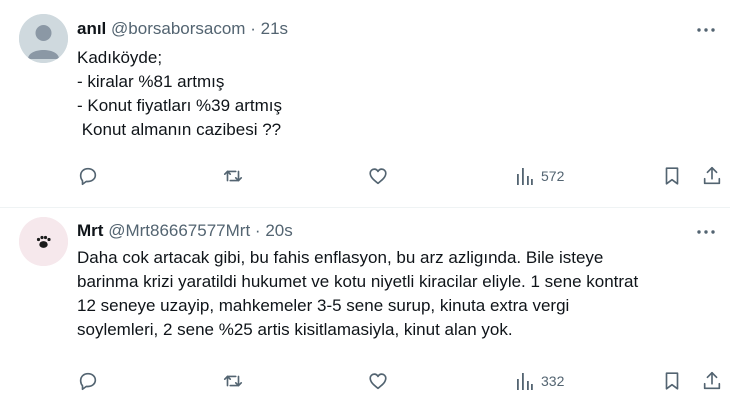  What do you see at coordinates (179, 129) in the screenshot?
I see `tweet-text-line: Konut almanın cazibesi ??` at bounding box center [179, 129].